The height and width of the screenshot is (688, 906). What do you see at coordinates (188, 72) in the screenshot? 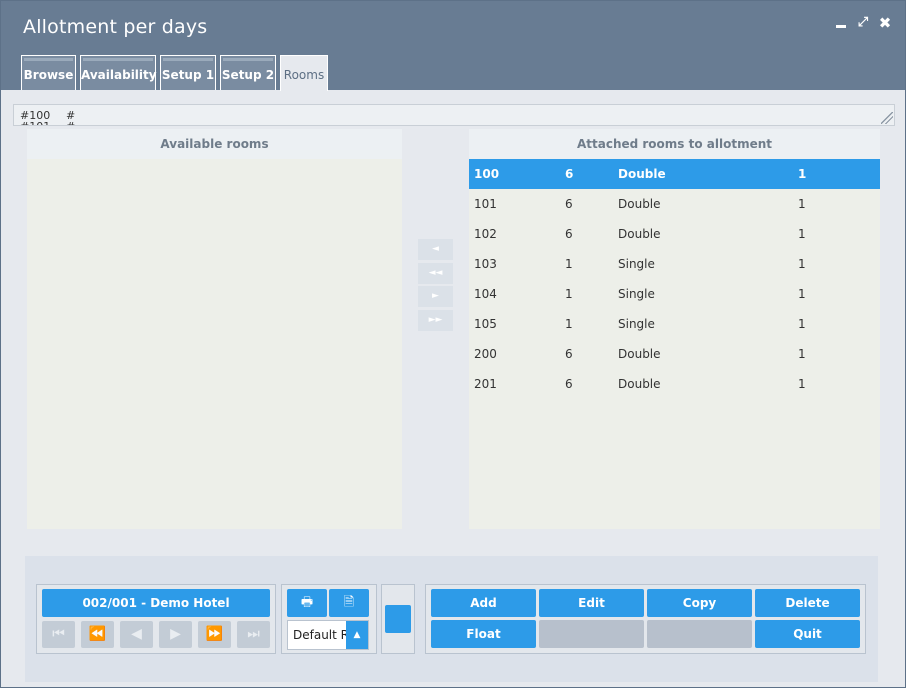
I see `tab-setup-1: Setup 1` at bounding box center [188, 72].